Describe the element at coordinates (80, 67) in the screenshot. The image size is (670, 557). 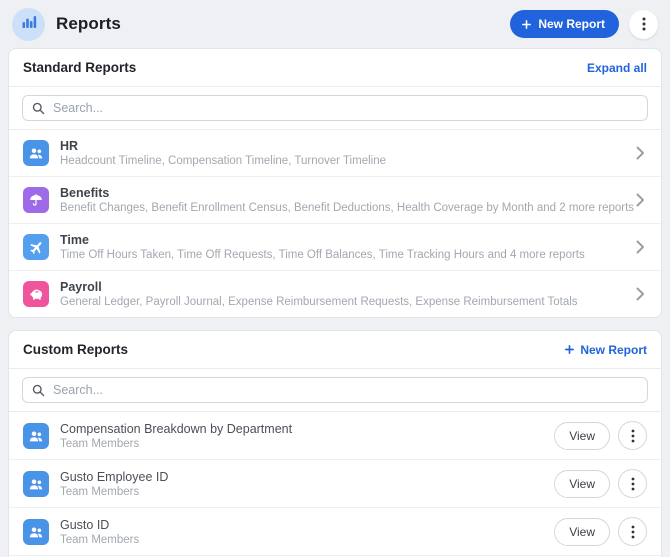
I see `standard-reports-title: Standard Reports` at that location.